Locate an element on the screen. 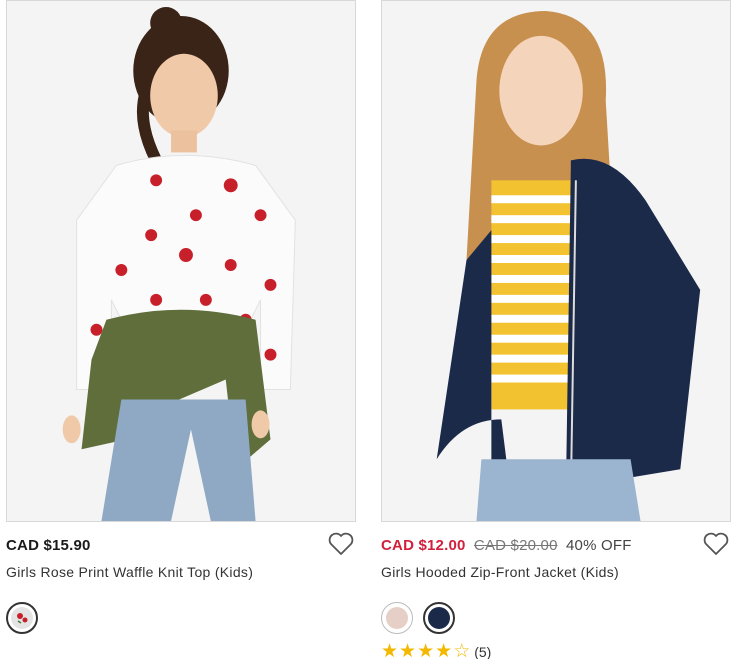 The width and height of the screenshot is (735, 659). color-swatch-navy is located at coordinates (439, 618).